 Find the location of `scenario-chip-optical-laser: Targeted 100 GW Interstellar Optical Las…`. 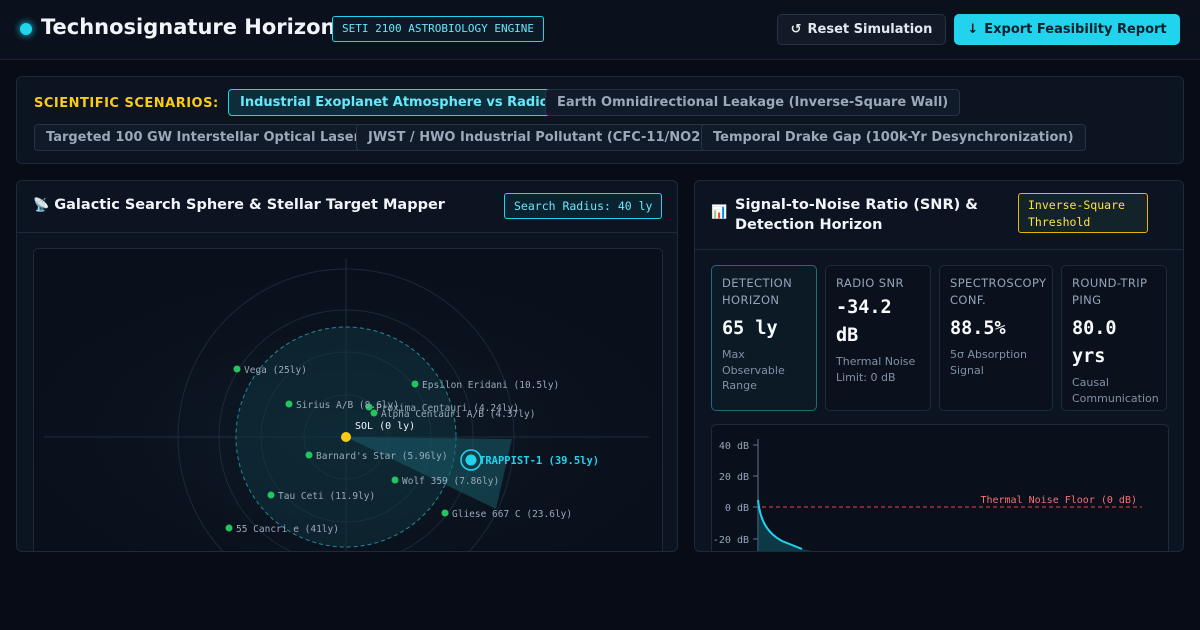

scenario-chip-optical-laser: Targeted 100 GW Interstellar Optical Las… is located at coordinates (203, 137).